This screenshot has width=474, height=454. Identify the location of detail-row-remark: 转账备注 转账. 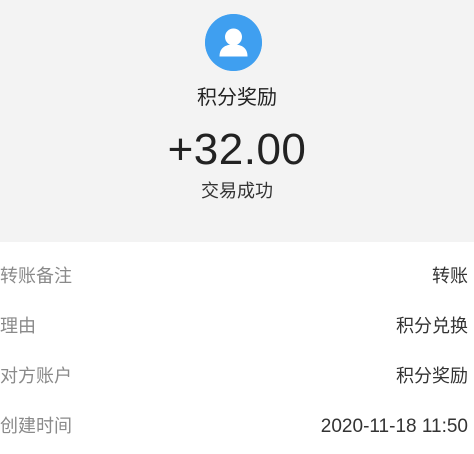
(237, 279).